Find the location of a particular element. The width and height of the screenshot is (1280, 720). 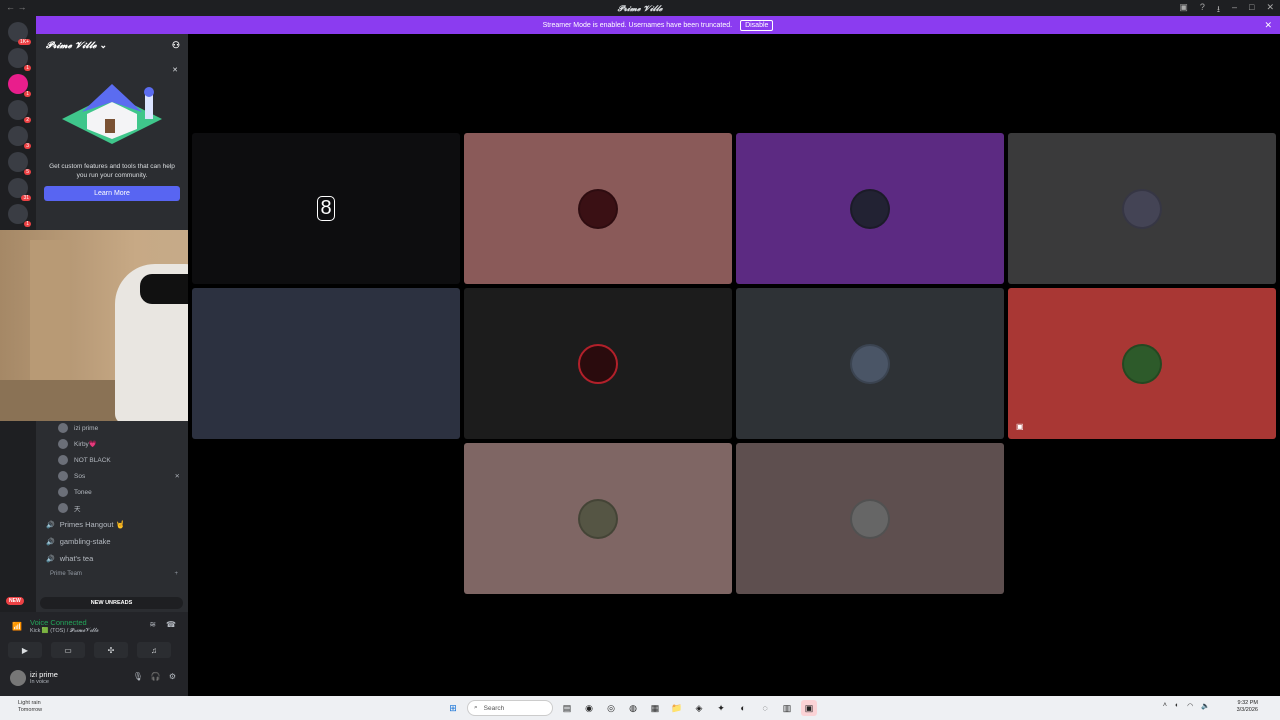

participant-tile: 8 is located at coordinates (326, 208).